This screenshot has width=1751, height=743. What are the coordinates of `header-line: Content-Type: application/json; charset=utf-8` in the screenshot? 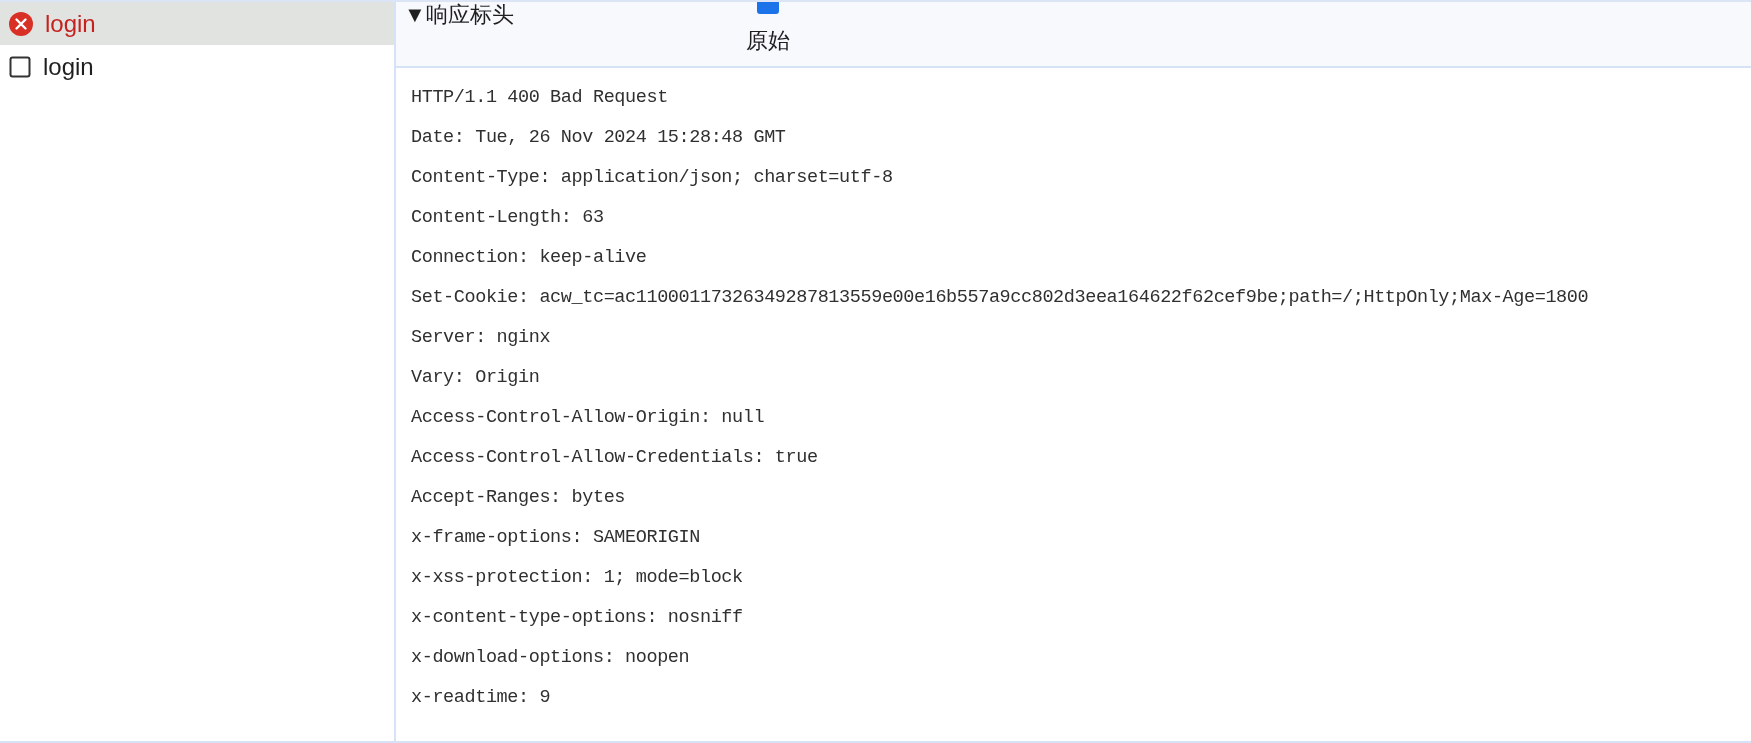 It's located at (652, 178).